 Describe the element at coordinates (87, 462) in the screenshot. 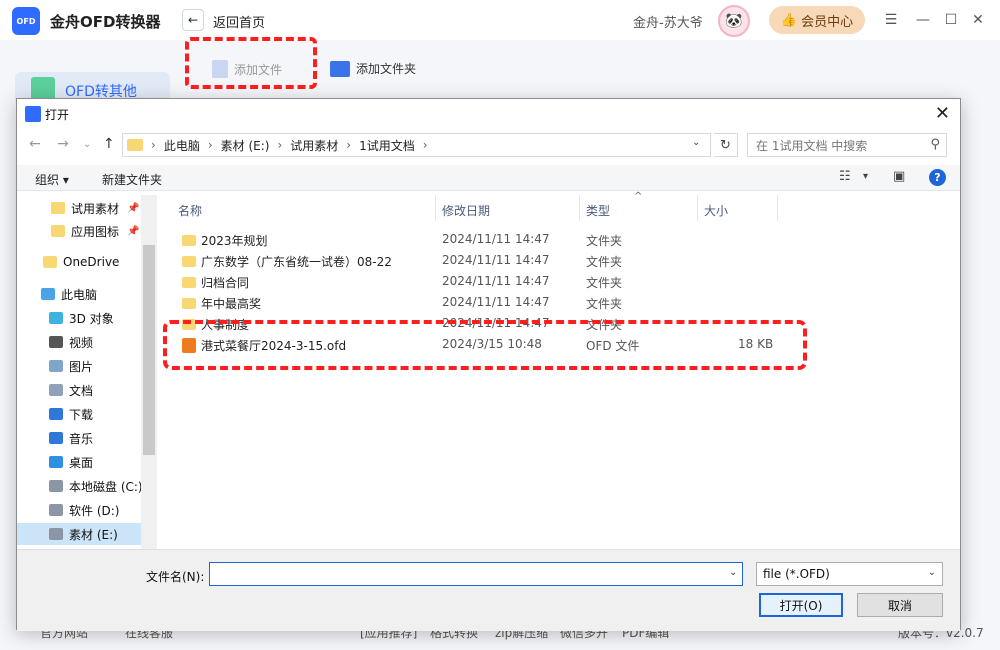

I see `tree-item: 桌面` at that location.